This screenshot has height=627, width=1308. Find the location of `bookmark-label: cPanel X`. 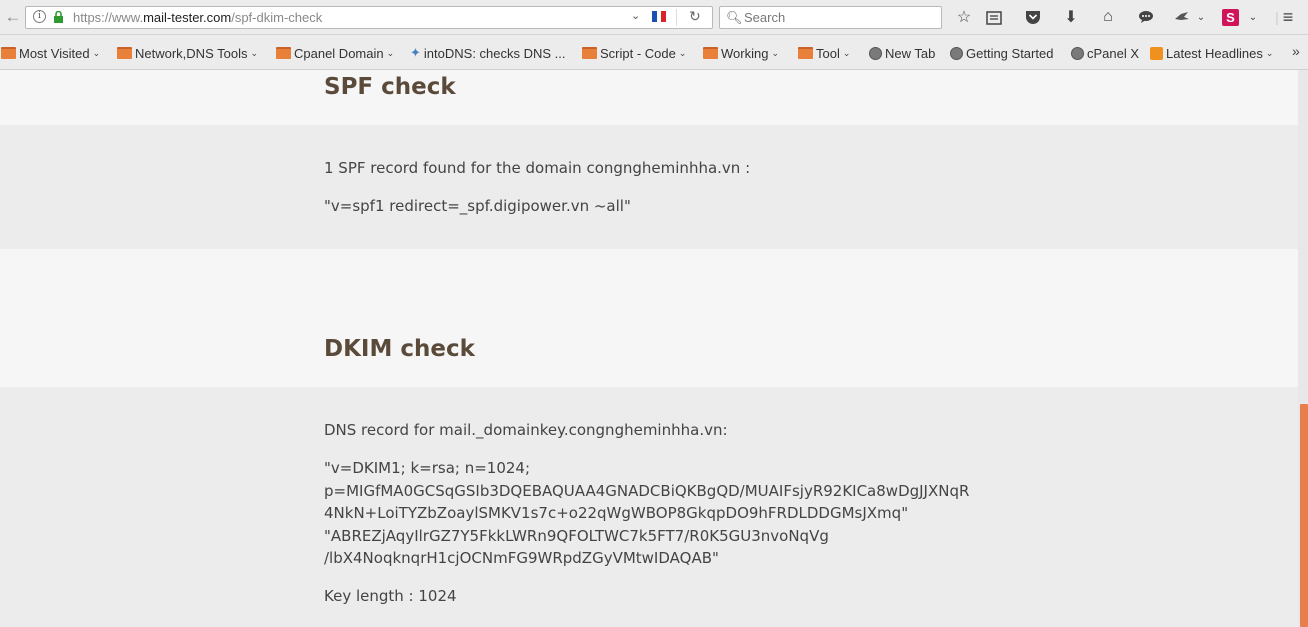

bookmark-label: cPanel X is located at coordinates (1113, 53).